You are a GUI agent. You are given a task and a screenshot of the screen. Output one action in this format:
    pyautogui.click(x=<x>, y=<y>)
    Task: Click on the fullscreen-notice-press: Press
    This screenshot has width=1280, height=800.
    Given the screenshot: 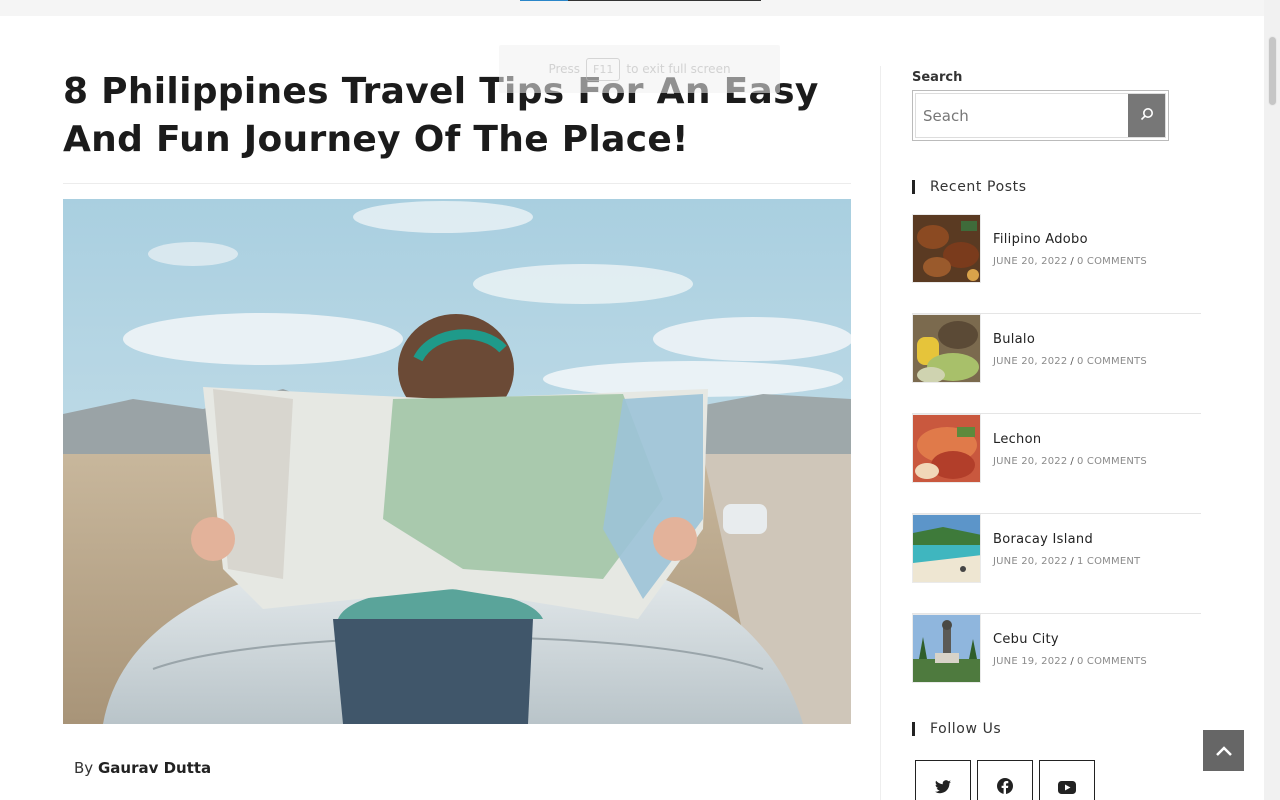 What is the action you would take?
    pyautogui.click(x=564, y=69)
    